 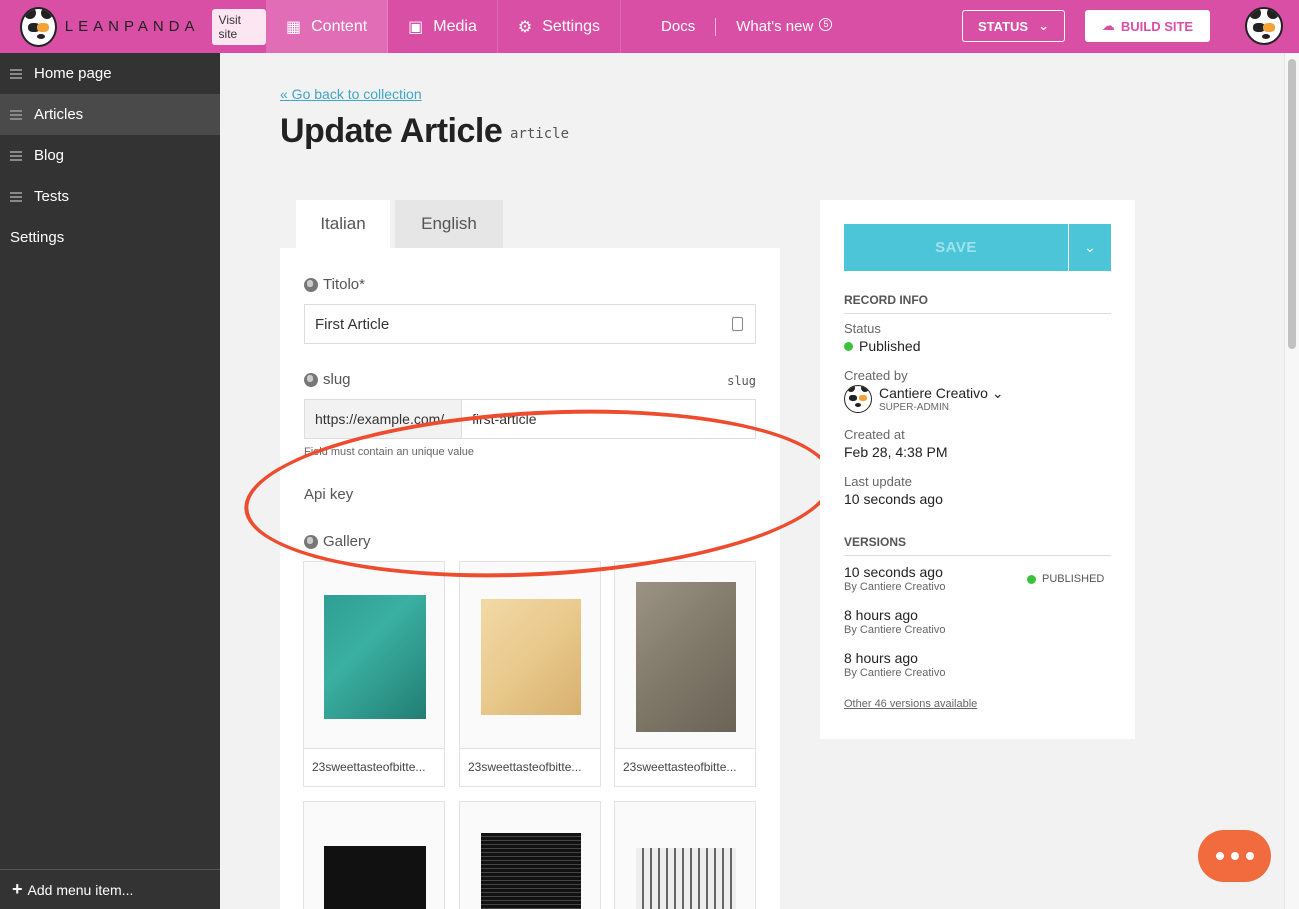 What do you see at coordinates (910, 704) in the screenshot?
I see `other-versions-link: Other 46 versions available` at bounding box center [910, 704].